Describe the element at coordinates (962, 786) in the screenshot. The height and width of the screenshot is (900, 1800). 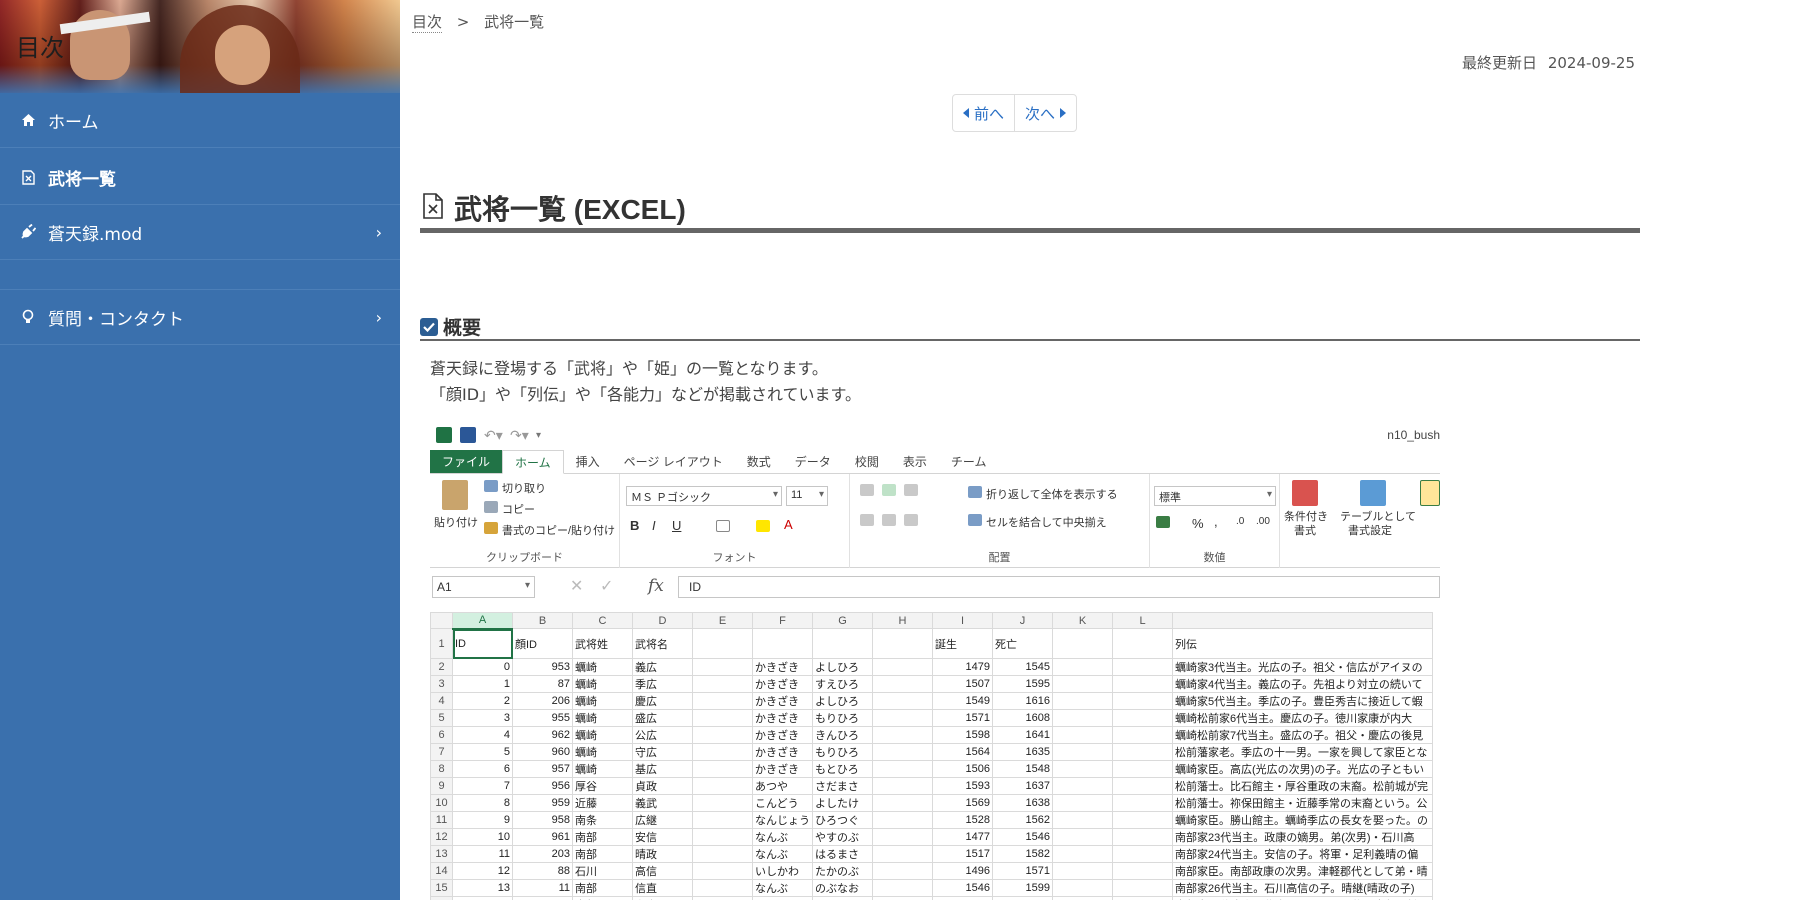
I see `table-cell: 1593` at that location.